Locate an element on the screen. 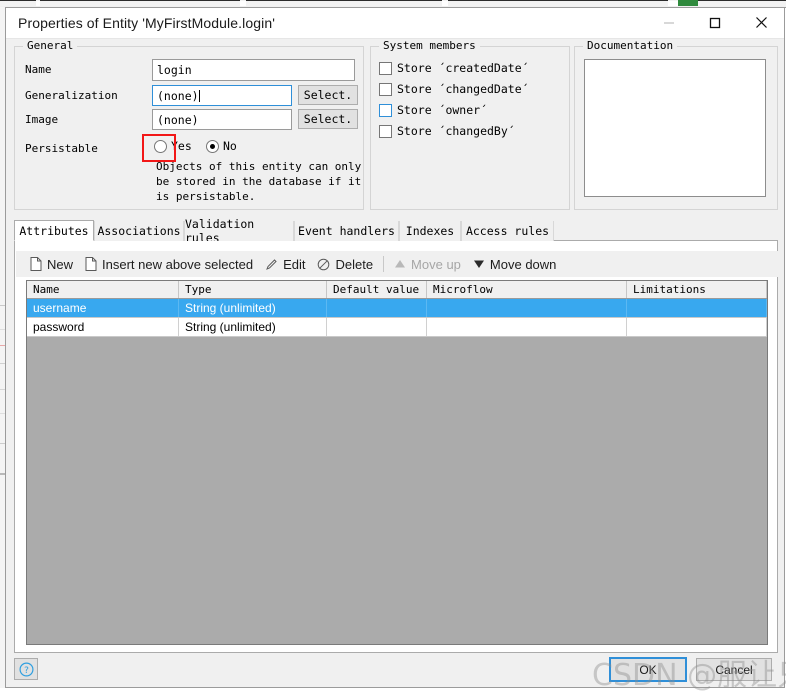 Image resolution: width=786 pixels, height=694 pixels. arrow-down-icon is located at coordinates (479, 264).